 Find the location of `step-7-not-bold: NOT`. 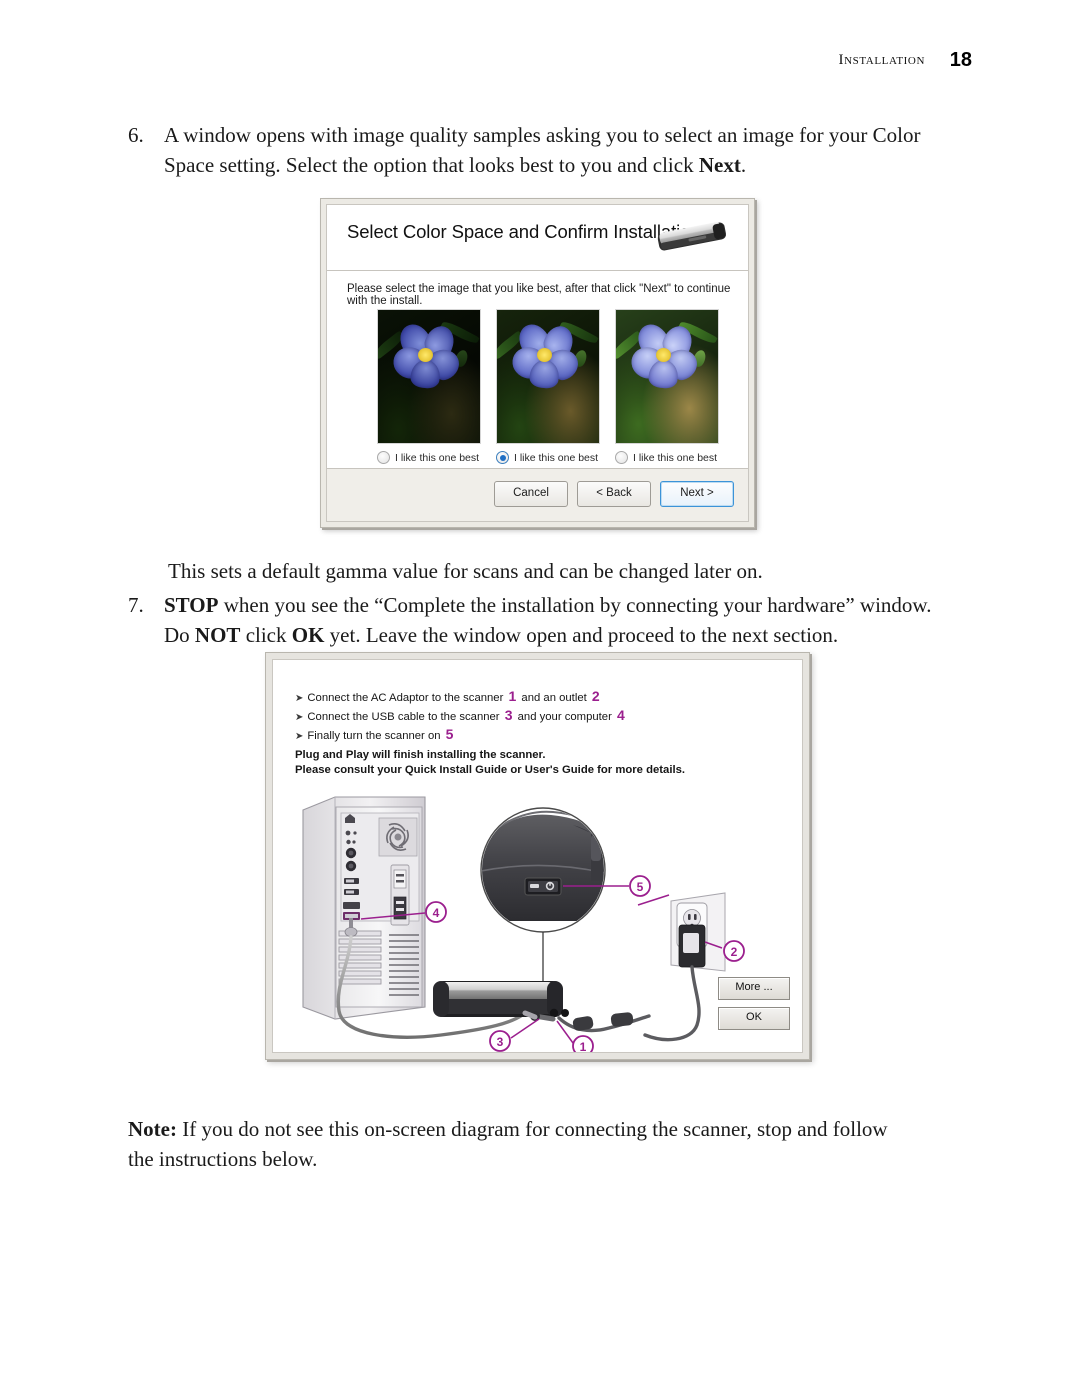

step-7-not-bold: NOT is located at coordinates (217, 635).